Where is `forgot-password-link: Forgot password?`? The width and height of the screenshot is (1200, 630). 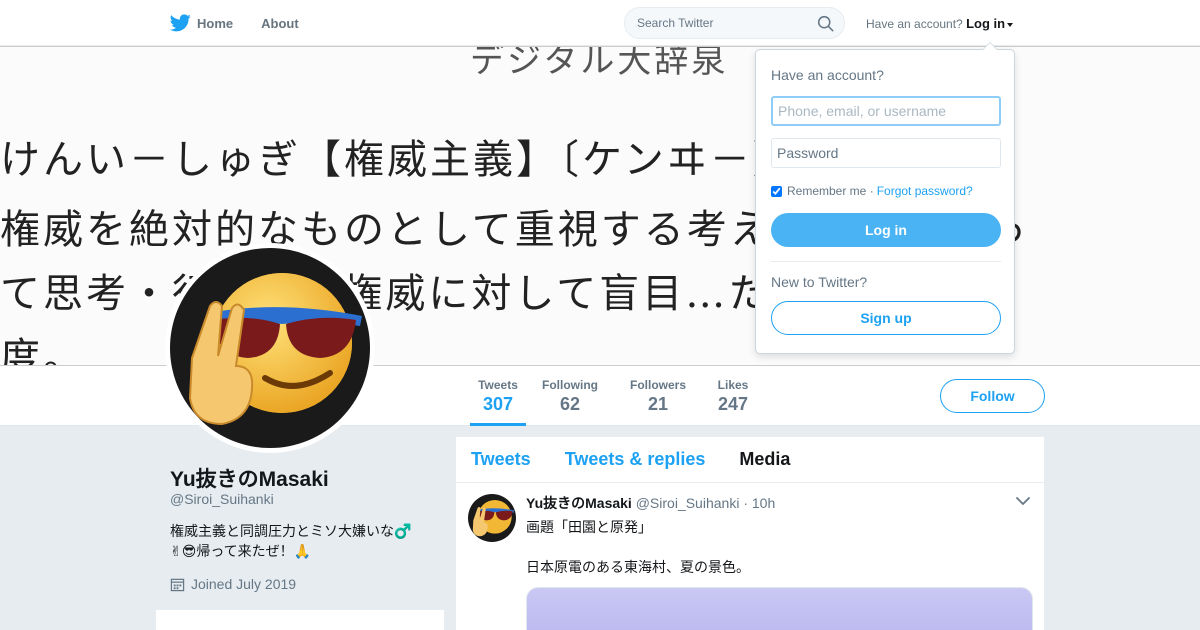 forgot-password-link: Forgot password? is located at coordinates (925, 191).